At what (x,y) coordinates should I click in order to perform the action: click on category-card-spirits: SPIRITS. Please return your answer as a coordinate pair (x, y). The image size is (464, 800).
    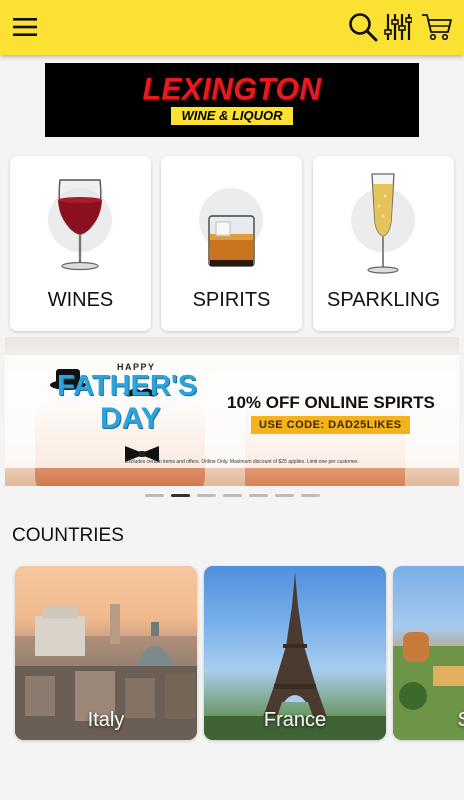
    Looking at the image, I should click on (231, 243).